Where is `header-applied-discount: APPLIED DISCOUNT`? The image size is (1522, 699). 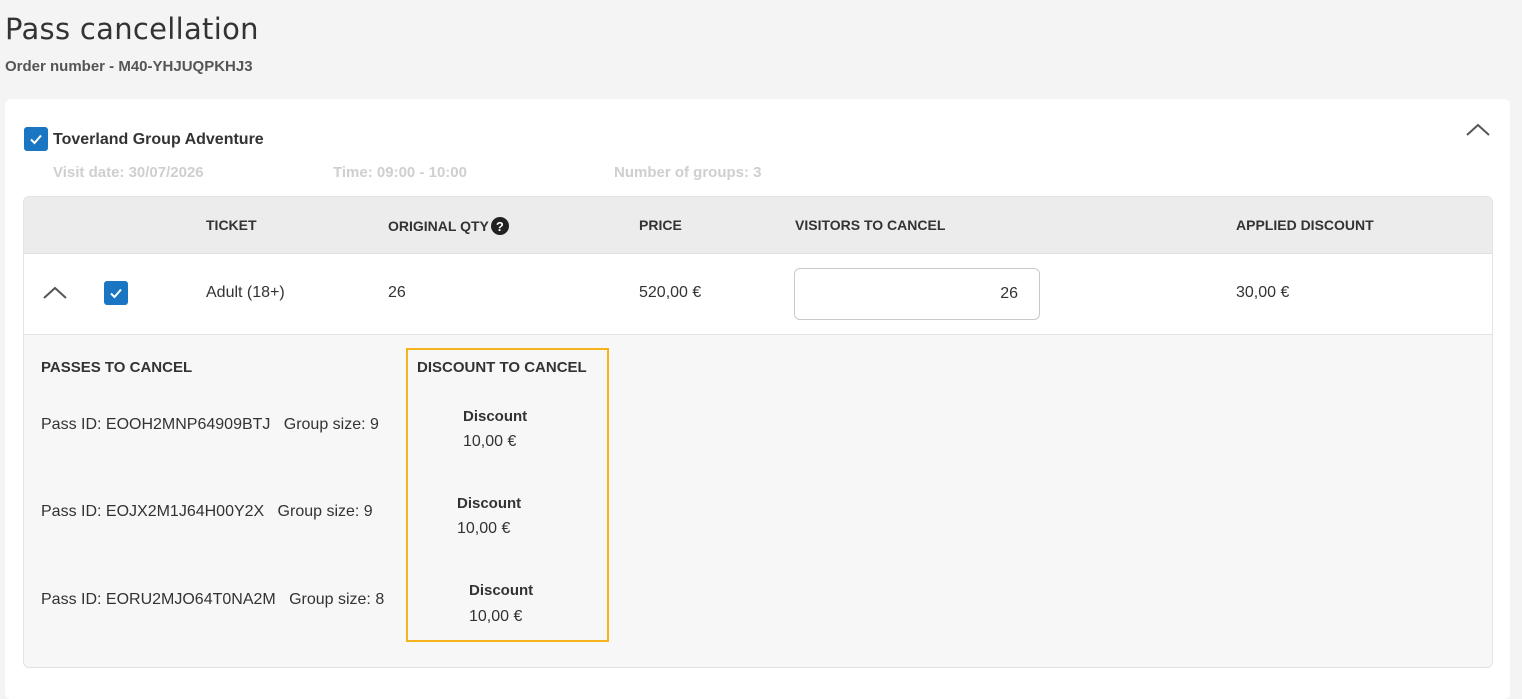 header-applied-discount: APPLIED DISCOUNT is located at coordinates (1305, 225).